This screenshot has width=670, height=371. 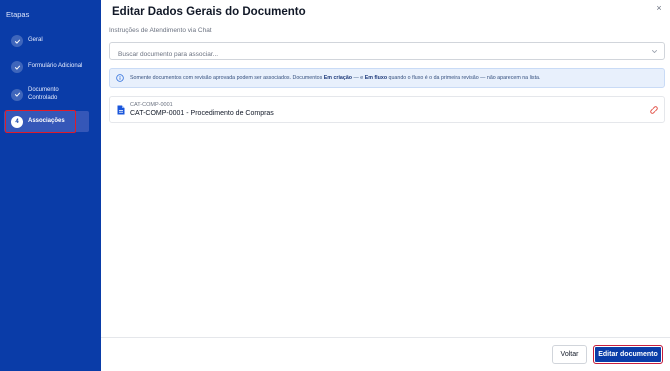 I want to click on sidebar-title: Etapas, so click(x=18, y=14).